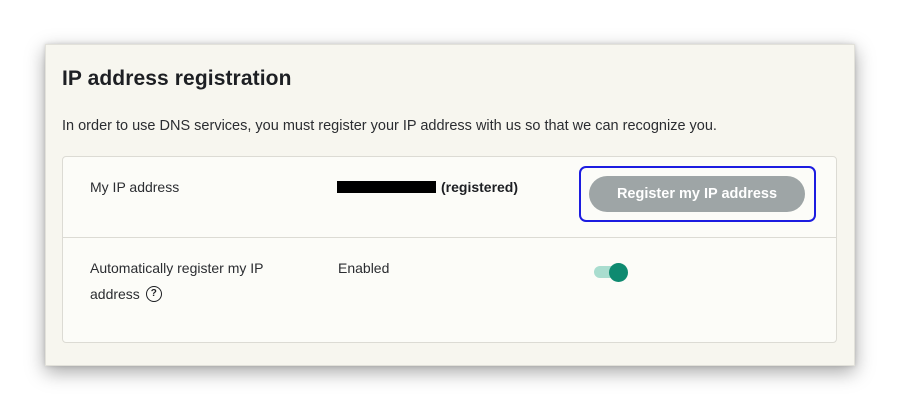  Describe the element at coordinates (364, 268) in the screenshot. I see `auto-register-status: Enabled` at that location.